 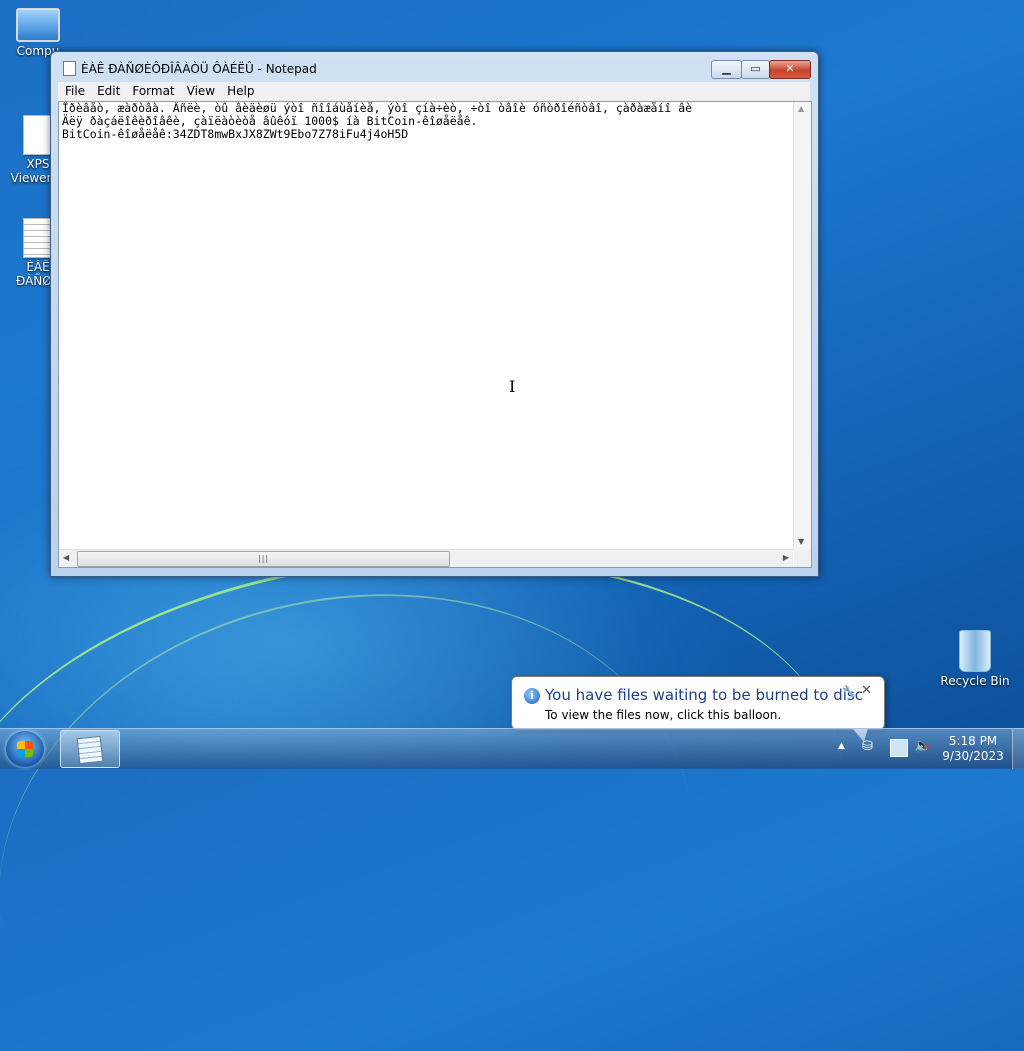 I want to click on start-button, so click(x=25, y=749).